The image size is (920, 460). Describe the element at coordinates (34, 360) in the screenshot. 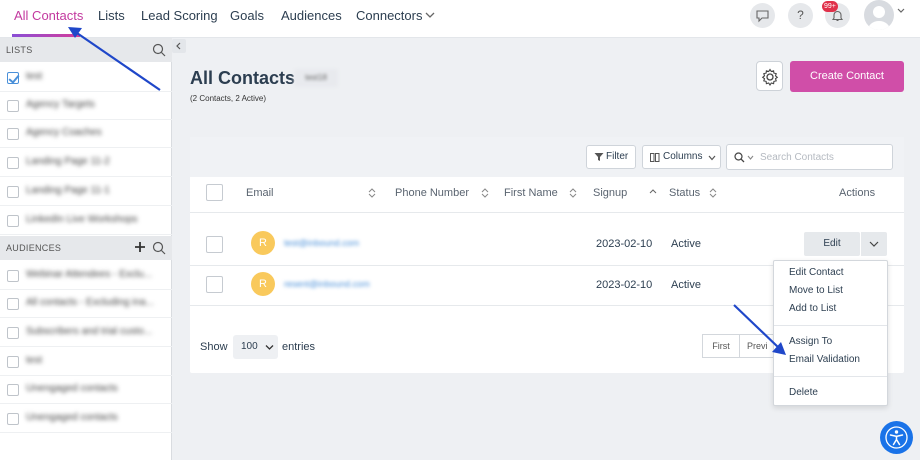

I see `audience-label: test` at that location.